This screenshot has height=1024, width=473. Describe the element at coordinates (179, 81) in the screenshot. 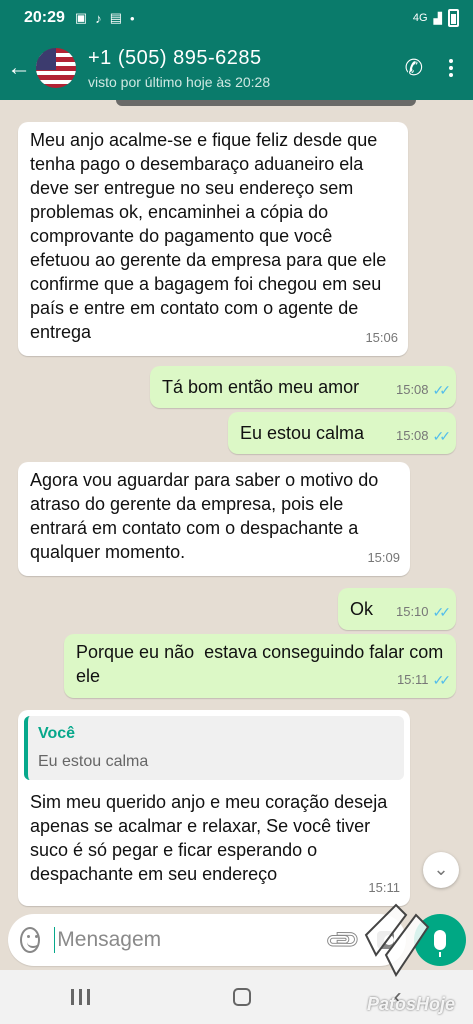

I see `last-seen: visto por último hoje às 20:28` at that location.